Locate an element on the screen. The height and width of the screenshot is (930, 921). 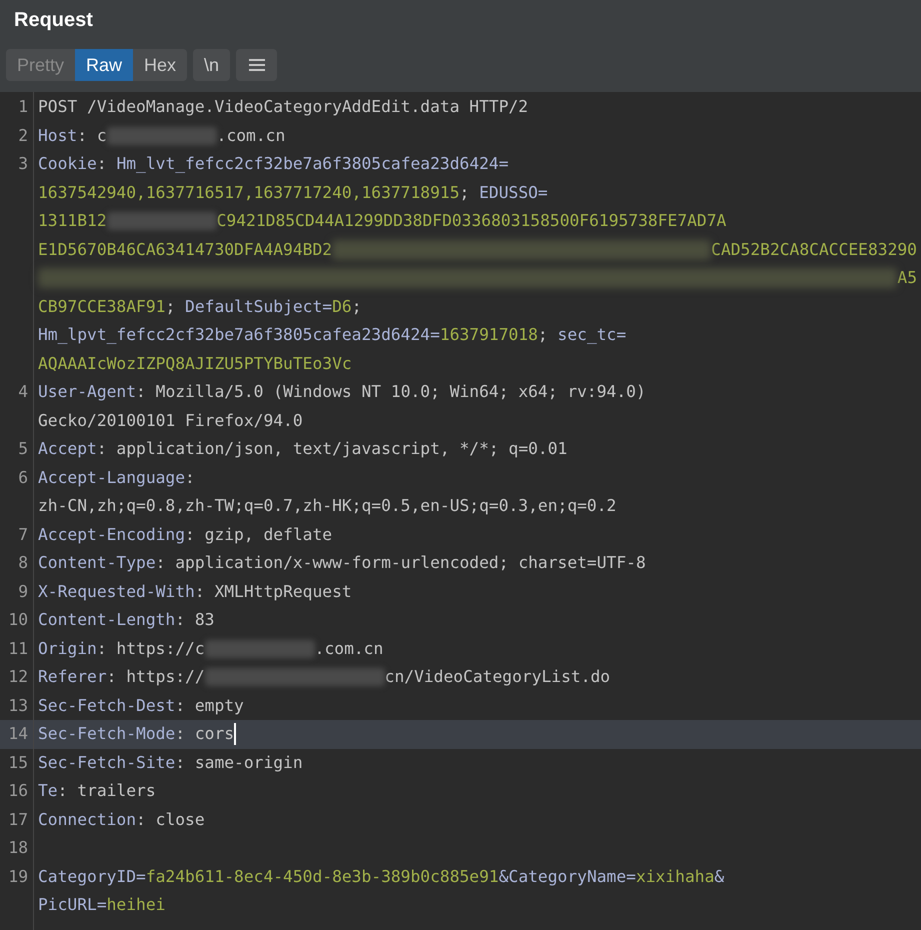
code-text: : application/json, text/javascript, */*; q=0.01 is located at coordinates (332, 449).